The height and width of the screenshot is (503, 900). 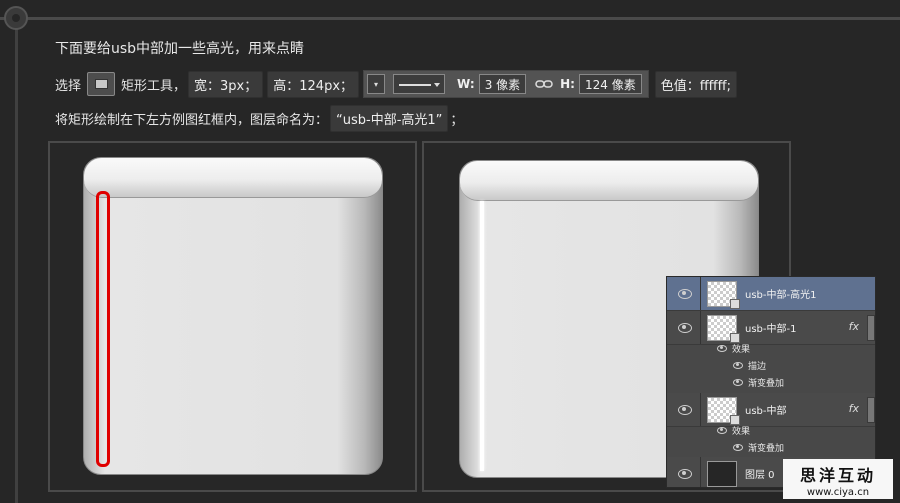 I want to click on instruction-heading: 下面要给usb中部加一些高光，用来点睛, so click(x=180, y=49).